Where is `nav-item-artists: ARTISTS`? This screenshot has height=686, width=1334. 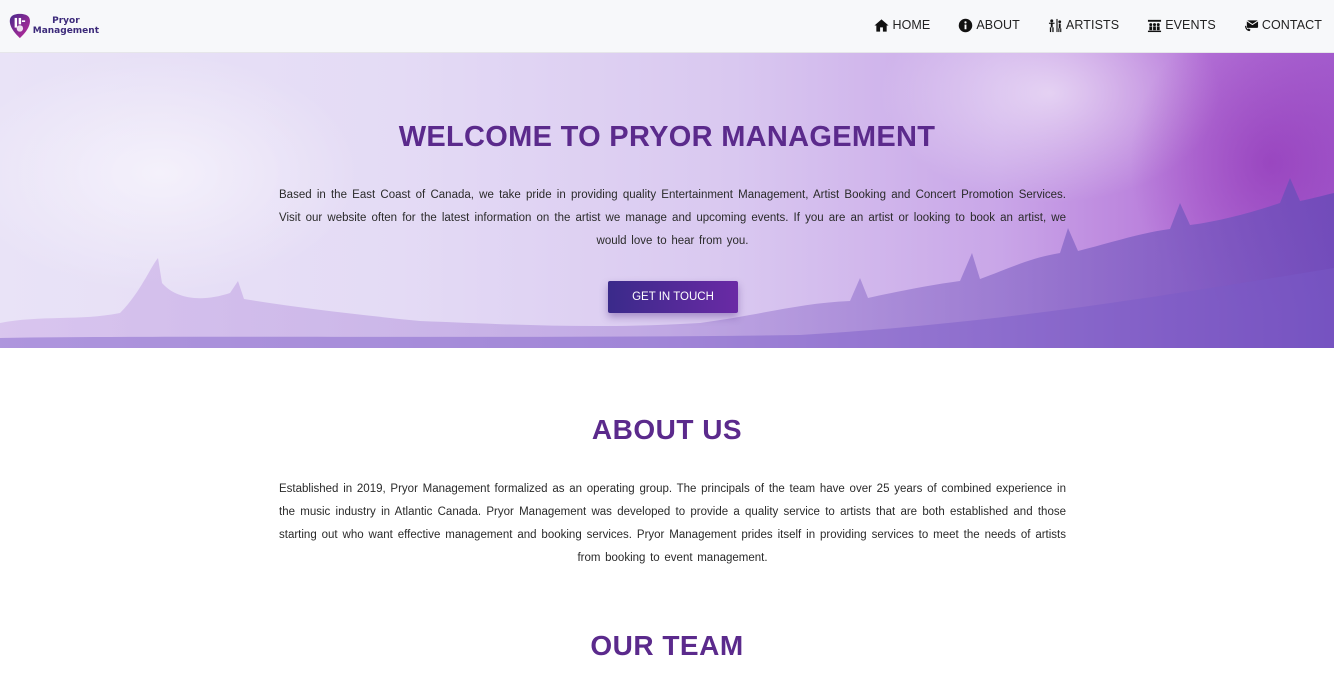
nav-item-artists: ARTISTS is located at coordinates (1083, 25).